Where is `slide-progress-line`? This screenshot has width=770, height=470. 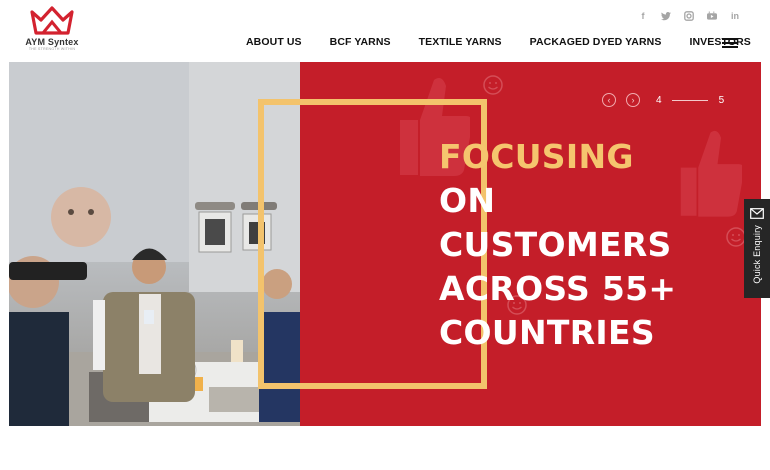 slide-progress-line is located at coordinates (689, 100).